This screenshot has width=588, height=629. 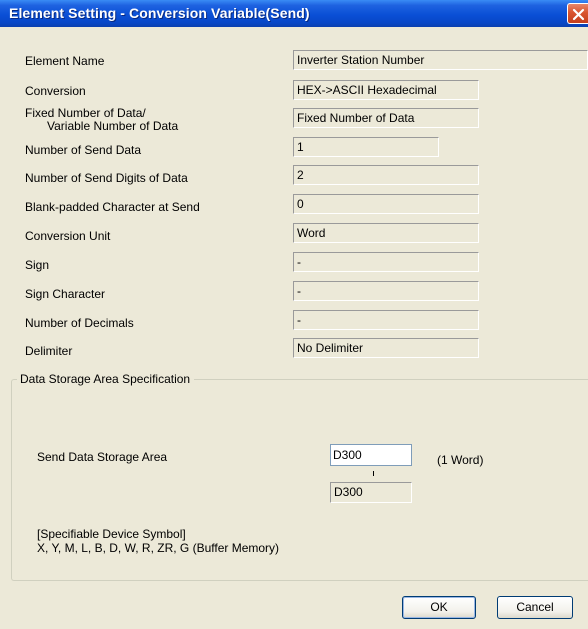 What do you see at coordinates (373, 473) in the screenshot?
I see `range-connector` at bounding box center [373, 473].